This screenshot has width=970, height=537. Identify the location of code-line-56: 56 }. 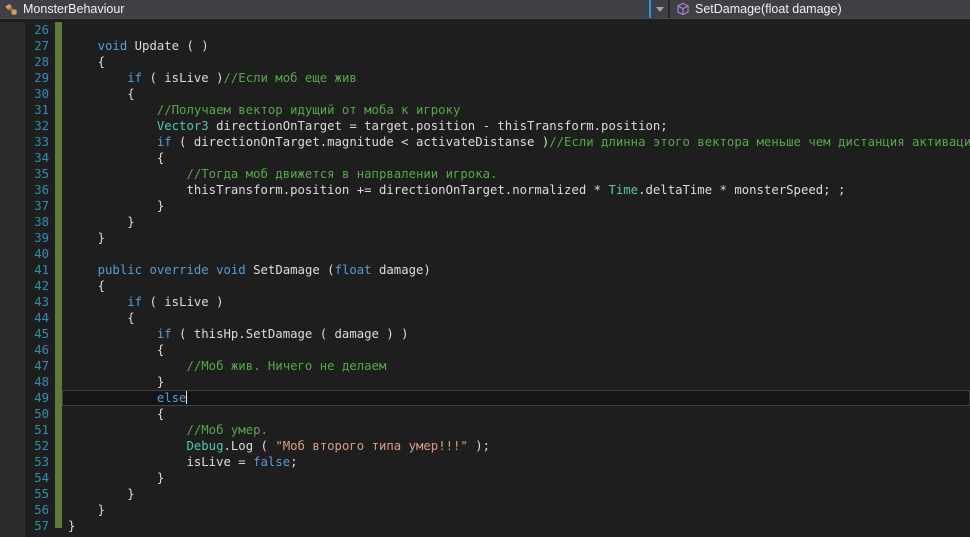
(485, 510).